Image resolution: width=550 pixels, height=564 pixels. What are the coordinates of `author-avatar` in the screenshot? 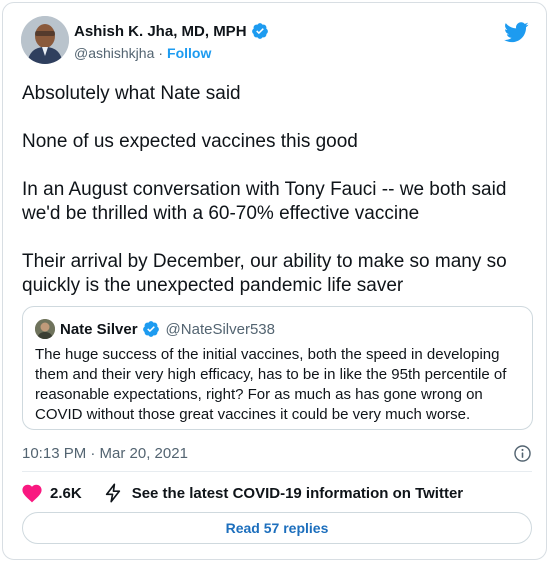 It's located at (45, 40).